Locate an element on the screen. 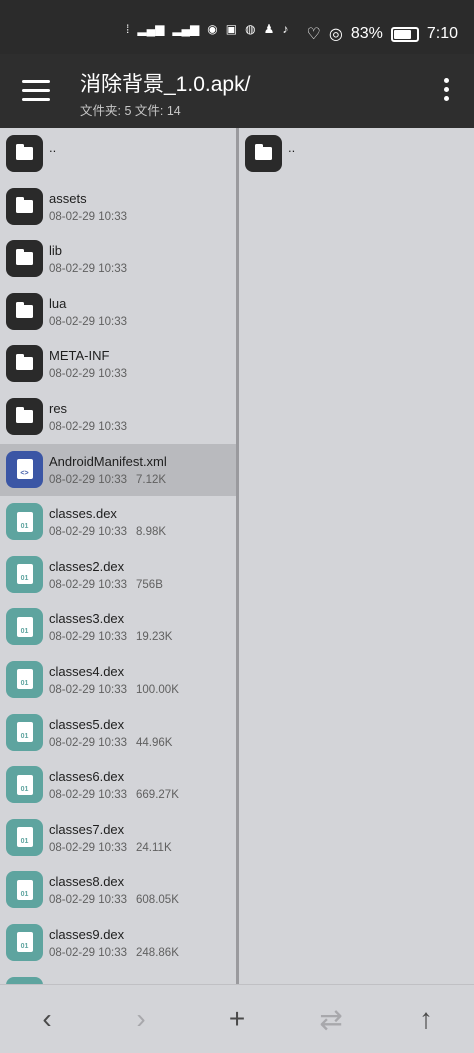  file-meta: 08-02-29 10:33 248.86K is located at coordinates (114, 953).